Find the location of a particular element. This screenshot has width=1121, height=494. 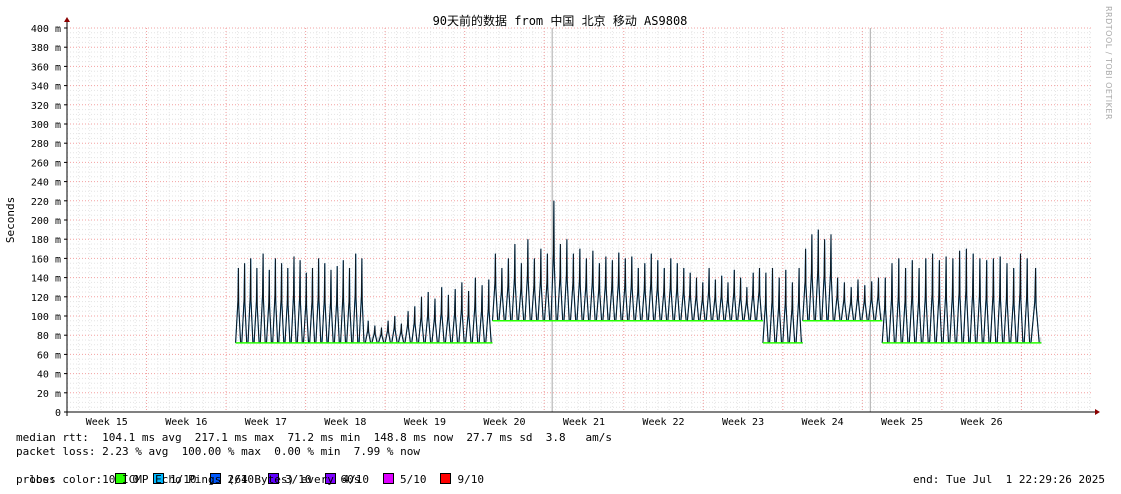

y-tick-label: 80 m is located at coordinates (49, 336).